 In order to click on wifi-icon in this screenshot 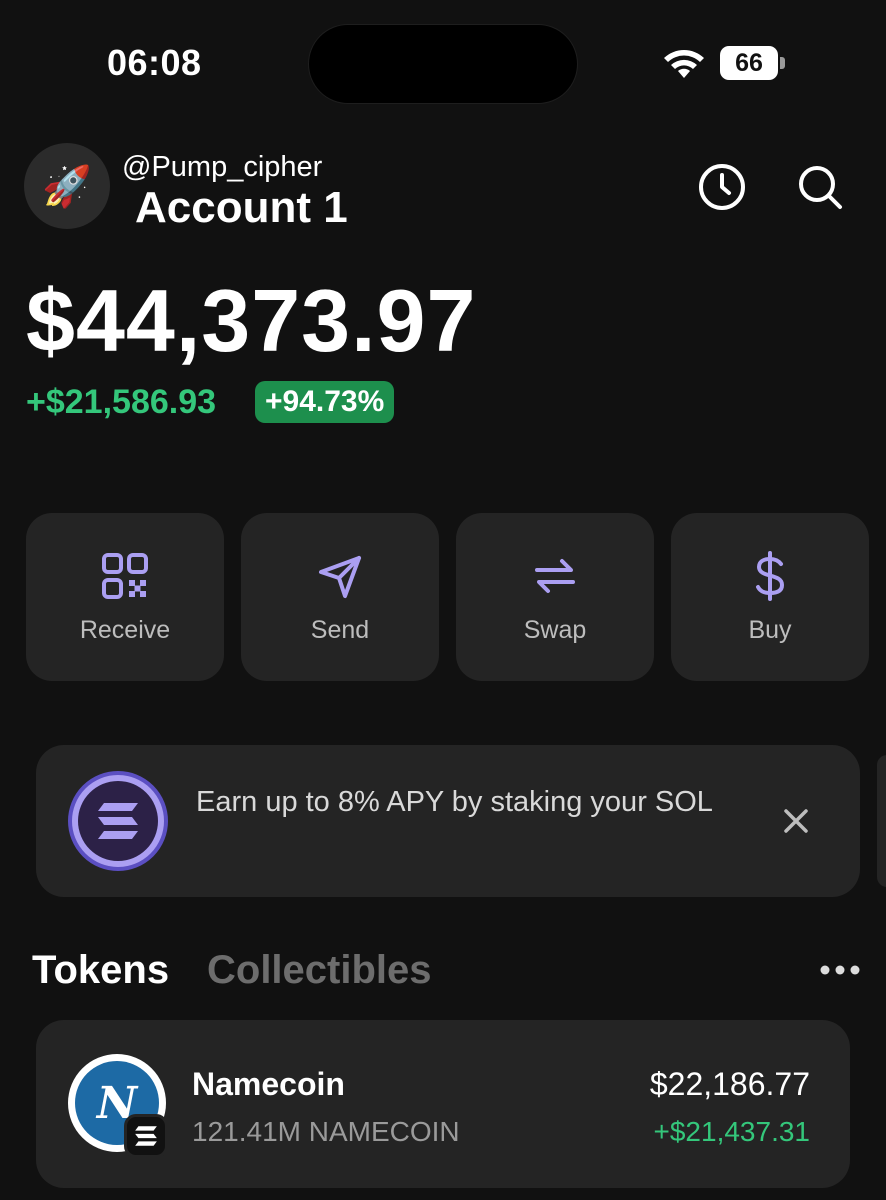, I will do `click(684, 64)`.